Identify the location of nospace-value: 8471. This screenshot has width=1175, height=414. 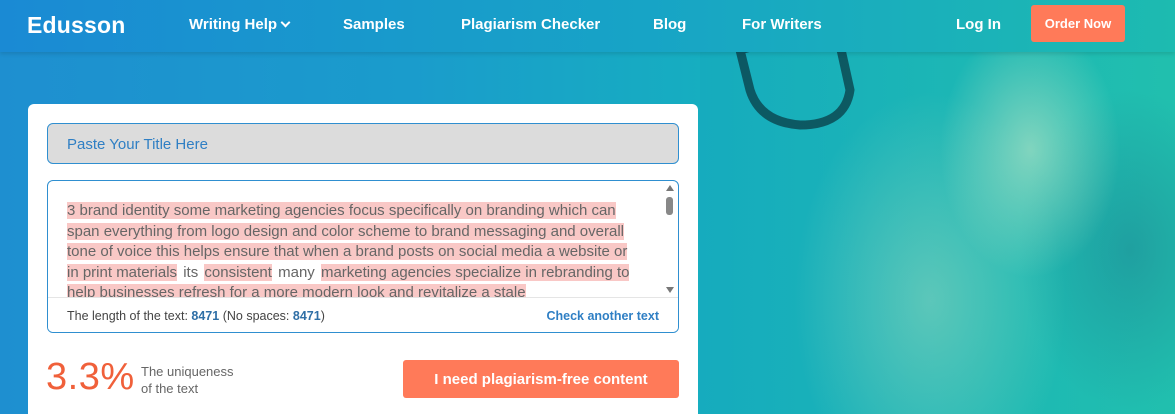
(306, 316).